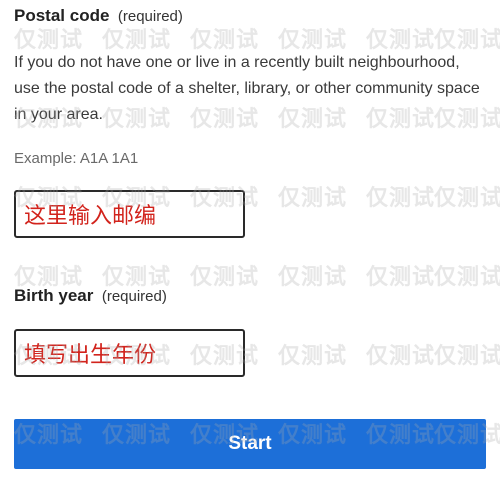 The width and height of the screenshot is (500, 482). What do you see at coordinates (150, 16) in the screenshot?
I see `postal-code-required-marker: (required)` at bounding box center [150, 16].